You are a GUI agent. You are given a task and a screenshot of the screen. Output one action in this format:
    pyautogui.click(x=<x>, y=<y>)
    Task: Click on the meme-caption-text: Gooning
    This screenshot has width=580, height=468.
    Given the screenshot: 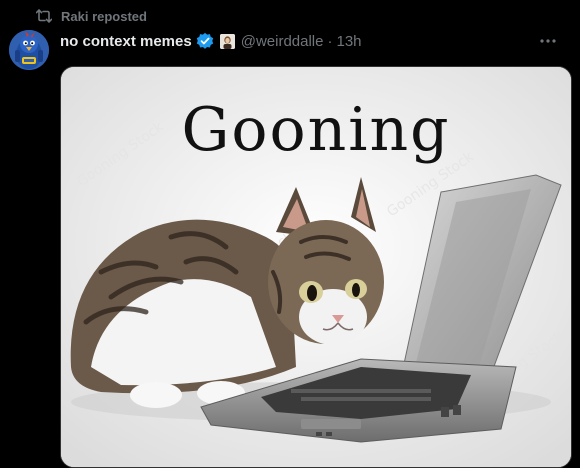 What is the action you would take?
    pyautogui.click(x=316, y=130)
    